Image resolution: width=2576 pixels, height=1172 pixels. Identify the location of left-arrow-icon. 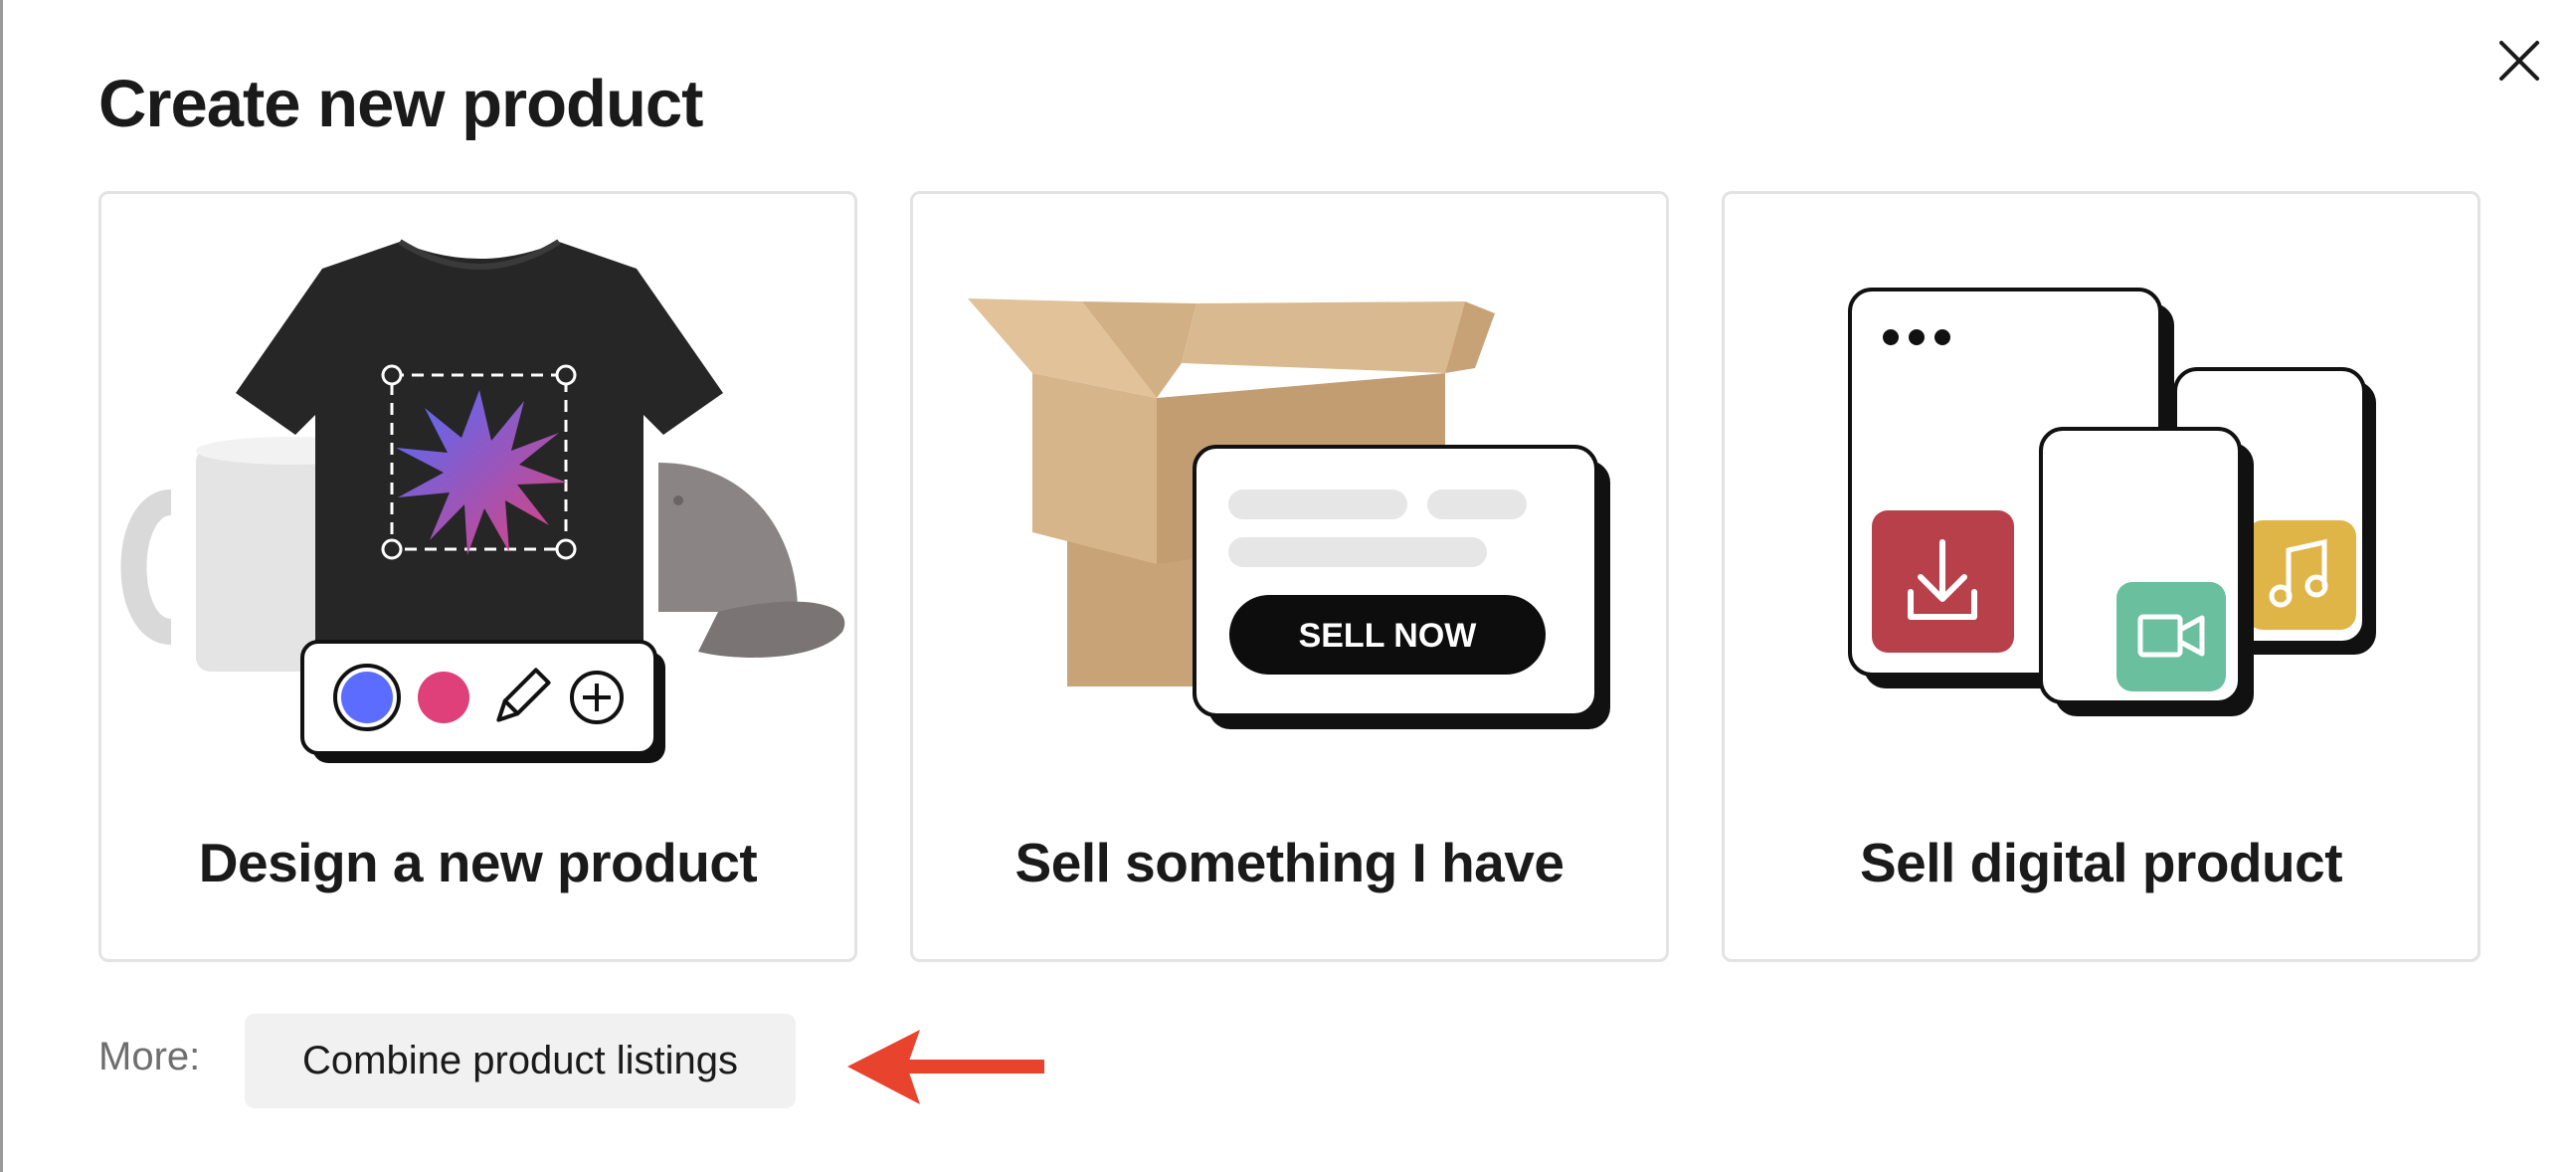
(945, 1067).